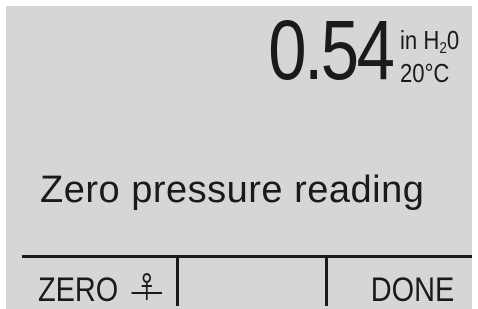 This screenshot has width=478, height=309. What do you see at coordinates (420, 40) in the screenshot?
I see `unit-prefix: in H` at bounding box center [420, 40].